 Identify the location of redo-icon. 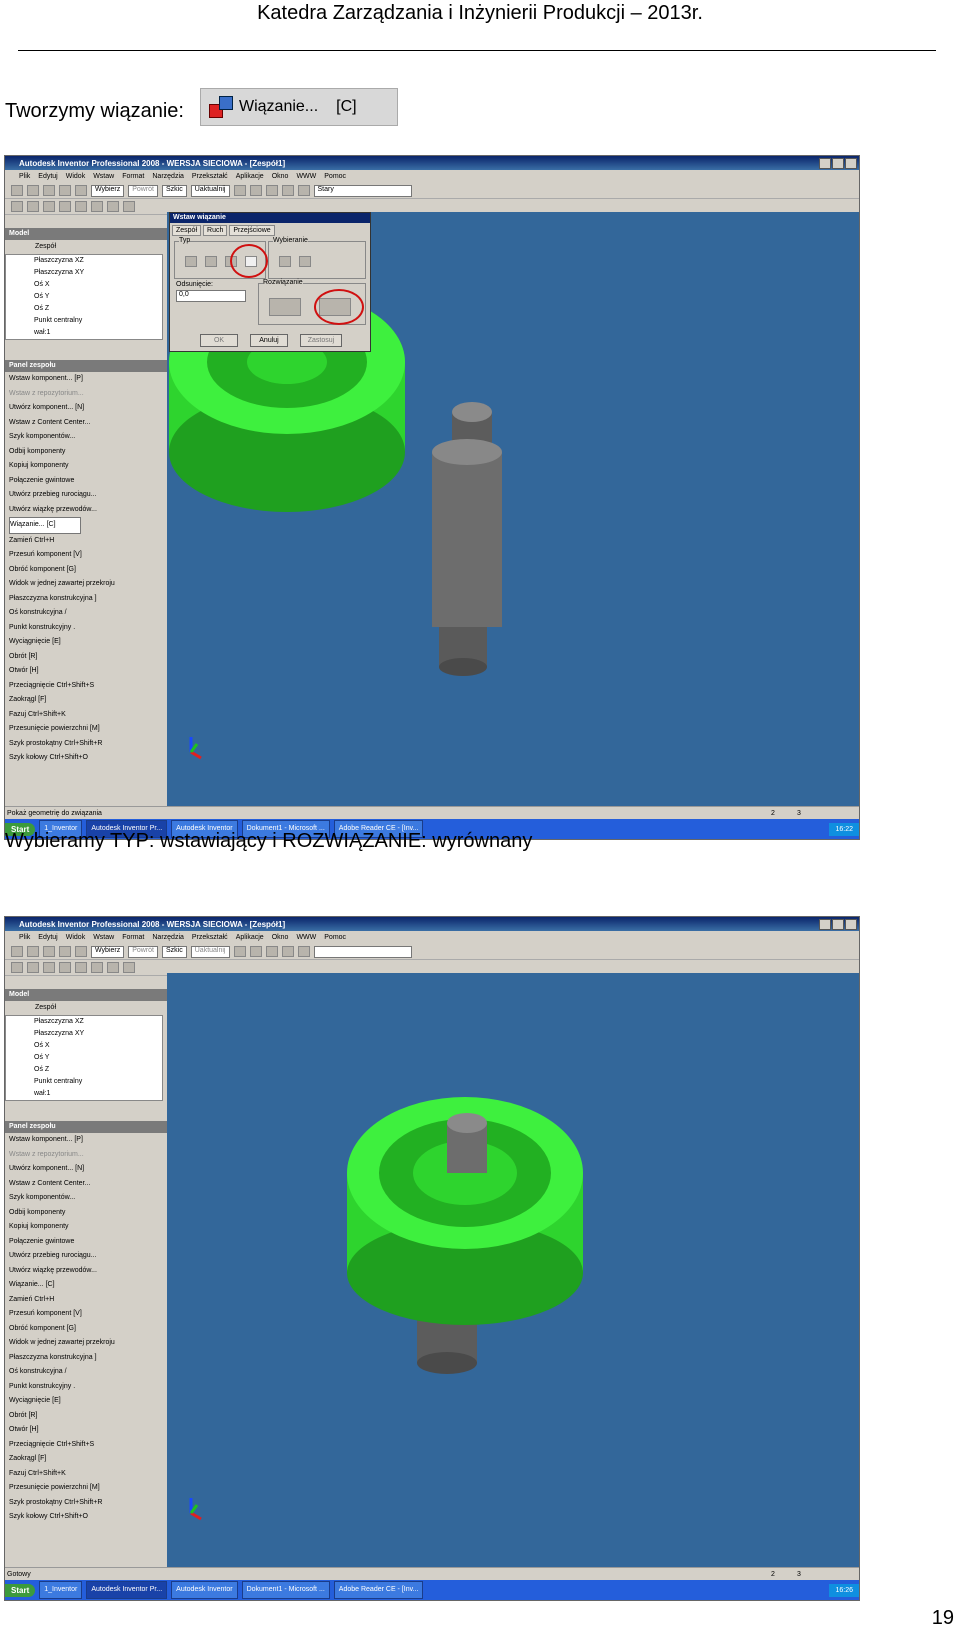
(81, 951).